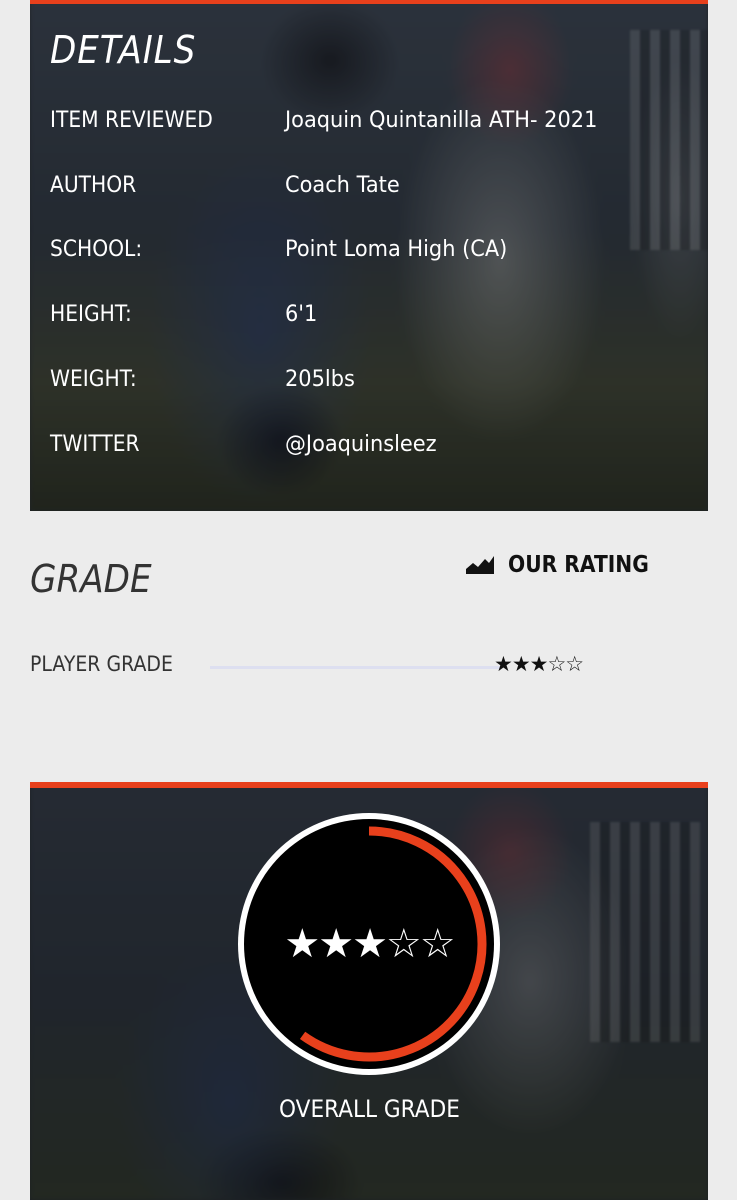 The image size is (737, 1200). Describe the element at coordinates (93, 379) in the screenshot. I see `detail-label: WEIGHT:` at that location.